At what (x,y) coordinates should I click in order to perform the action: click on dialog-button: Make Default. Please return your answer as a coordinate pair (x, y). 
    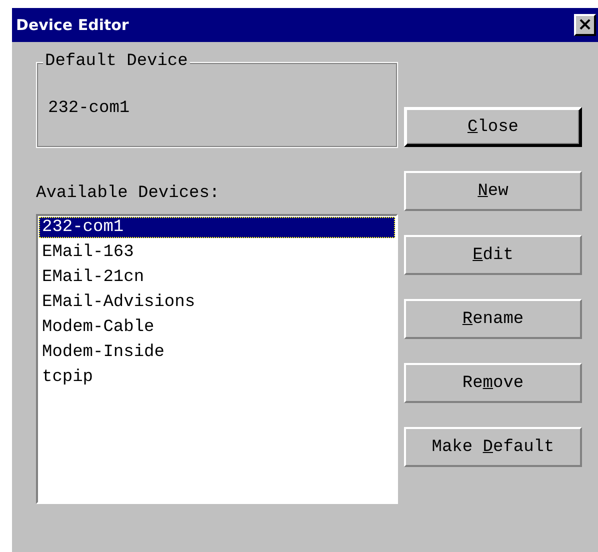
    Looking at the image, I should click on (493, 447).